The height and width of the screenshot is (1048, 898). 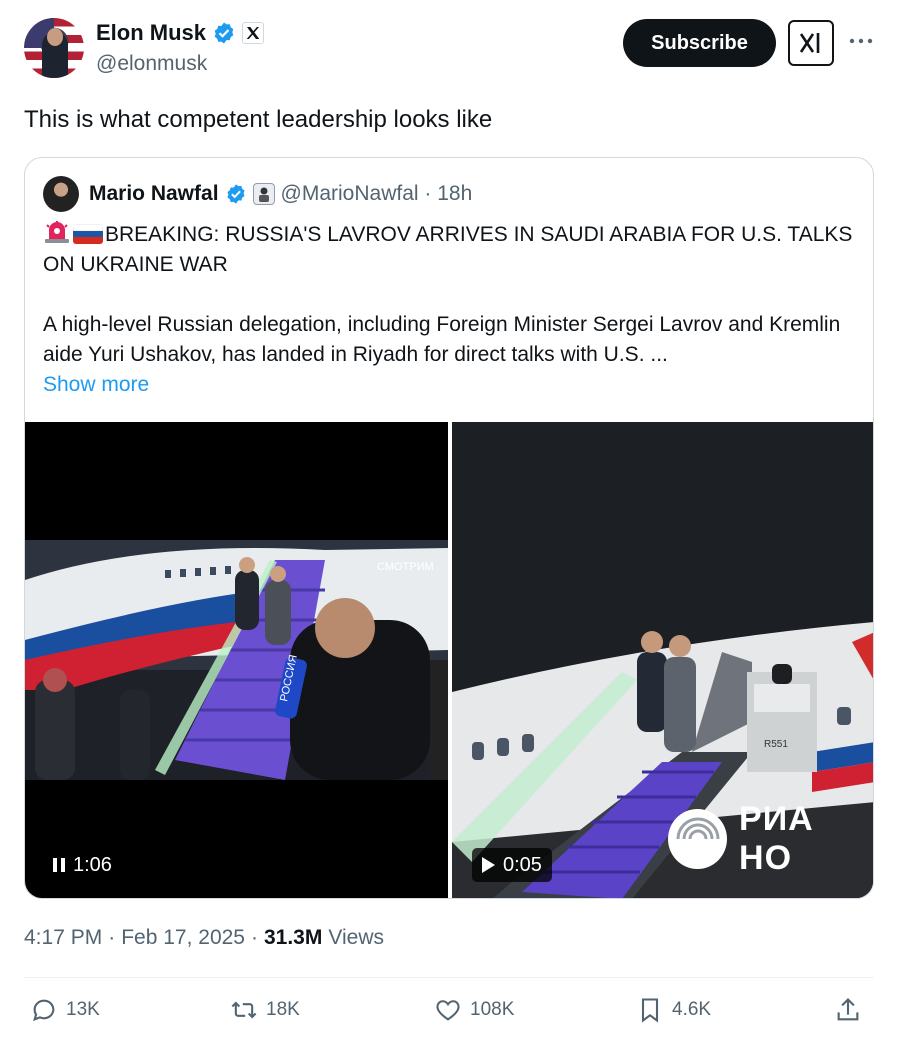 I want to click on like-button: 108K, so click(x=474, y=1010).